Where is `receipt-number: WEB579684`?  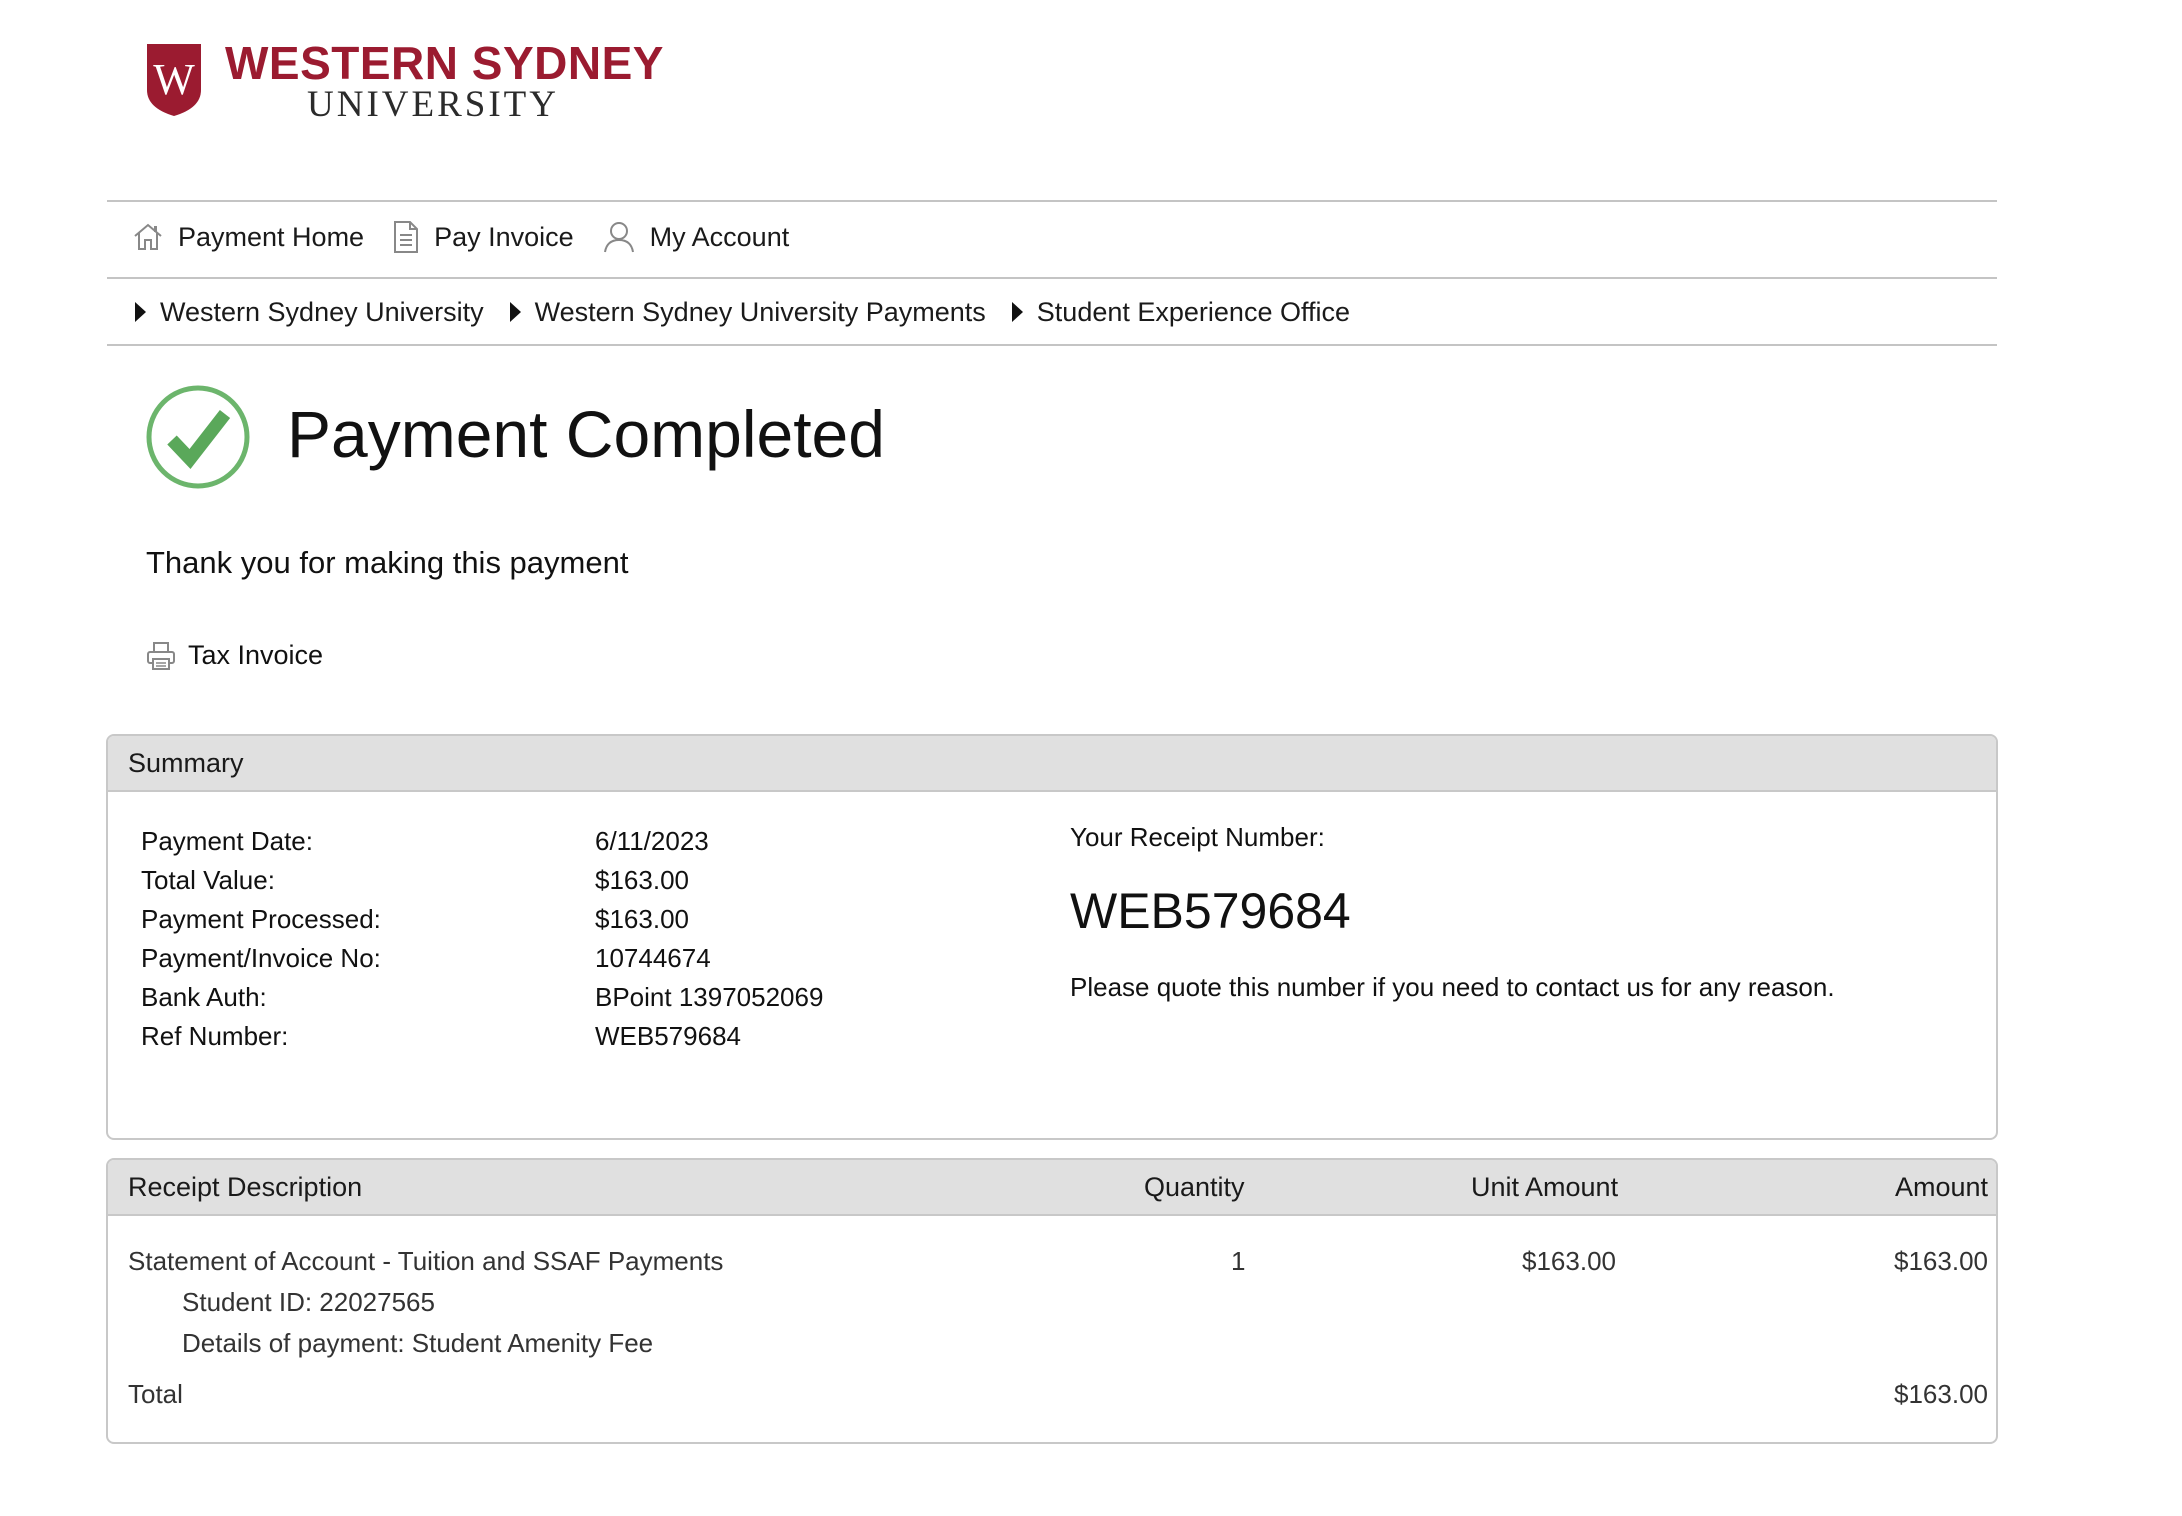
receipt-number: WEB579684 is located at coordinates (1210, 911).